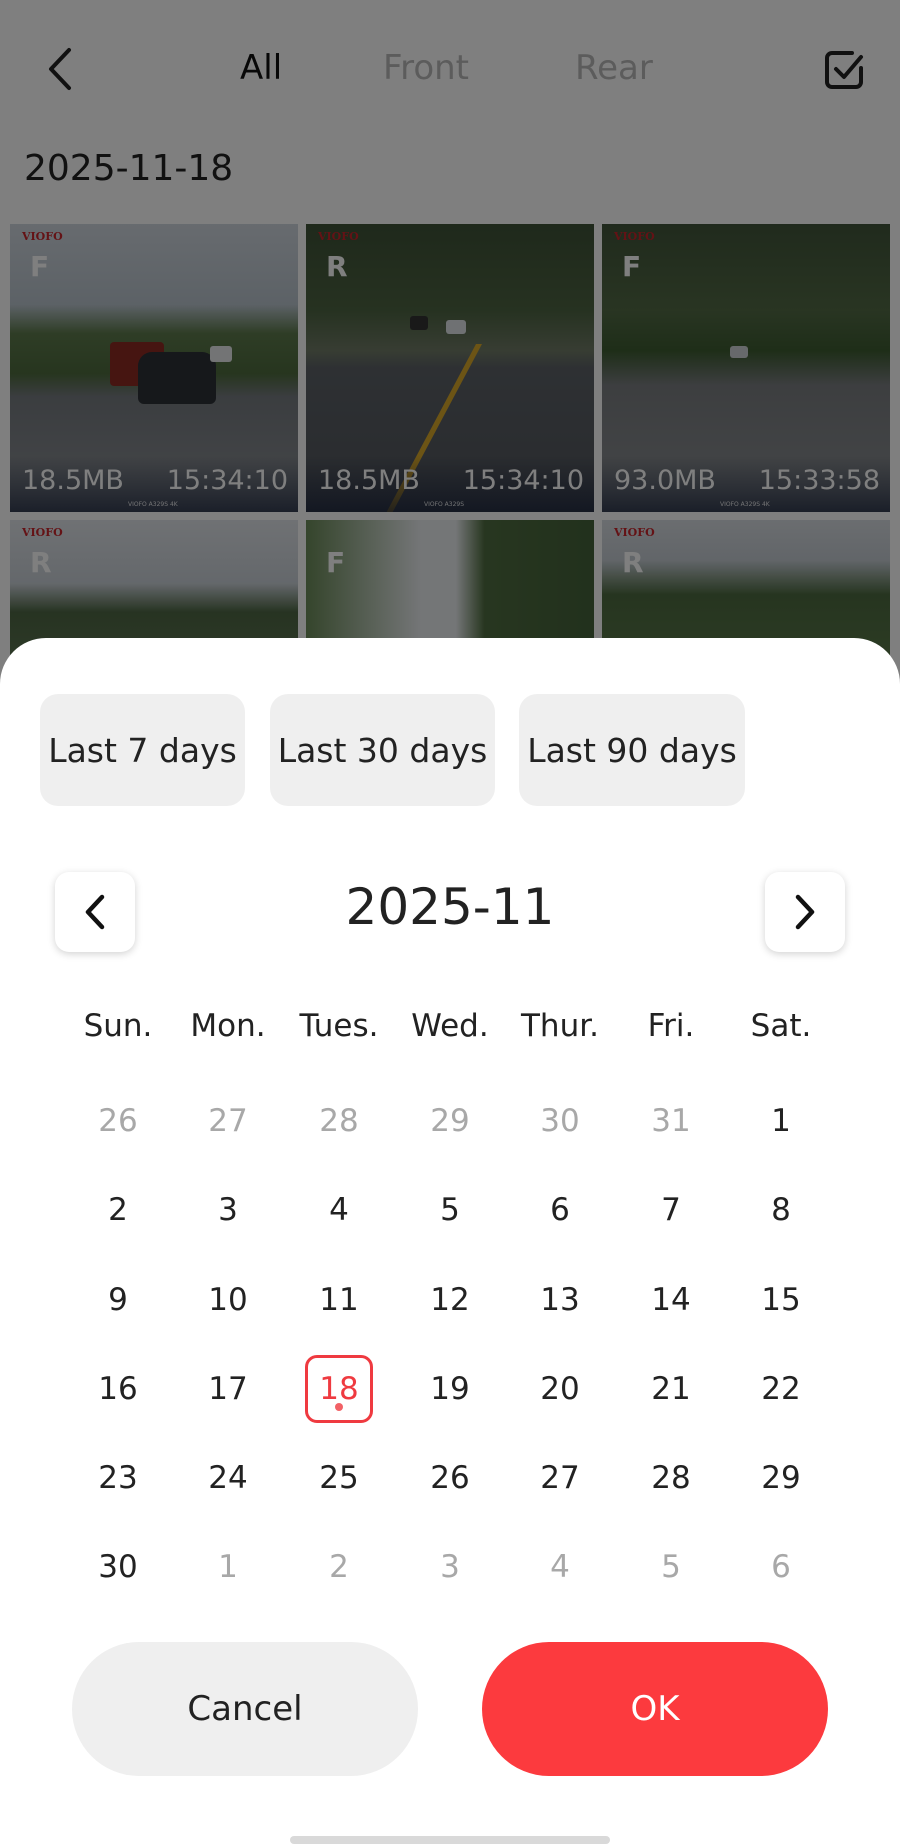  I want to click on calendar-day: 9, so click(118, 1300).